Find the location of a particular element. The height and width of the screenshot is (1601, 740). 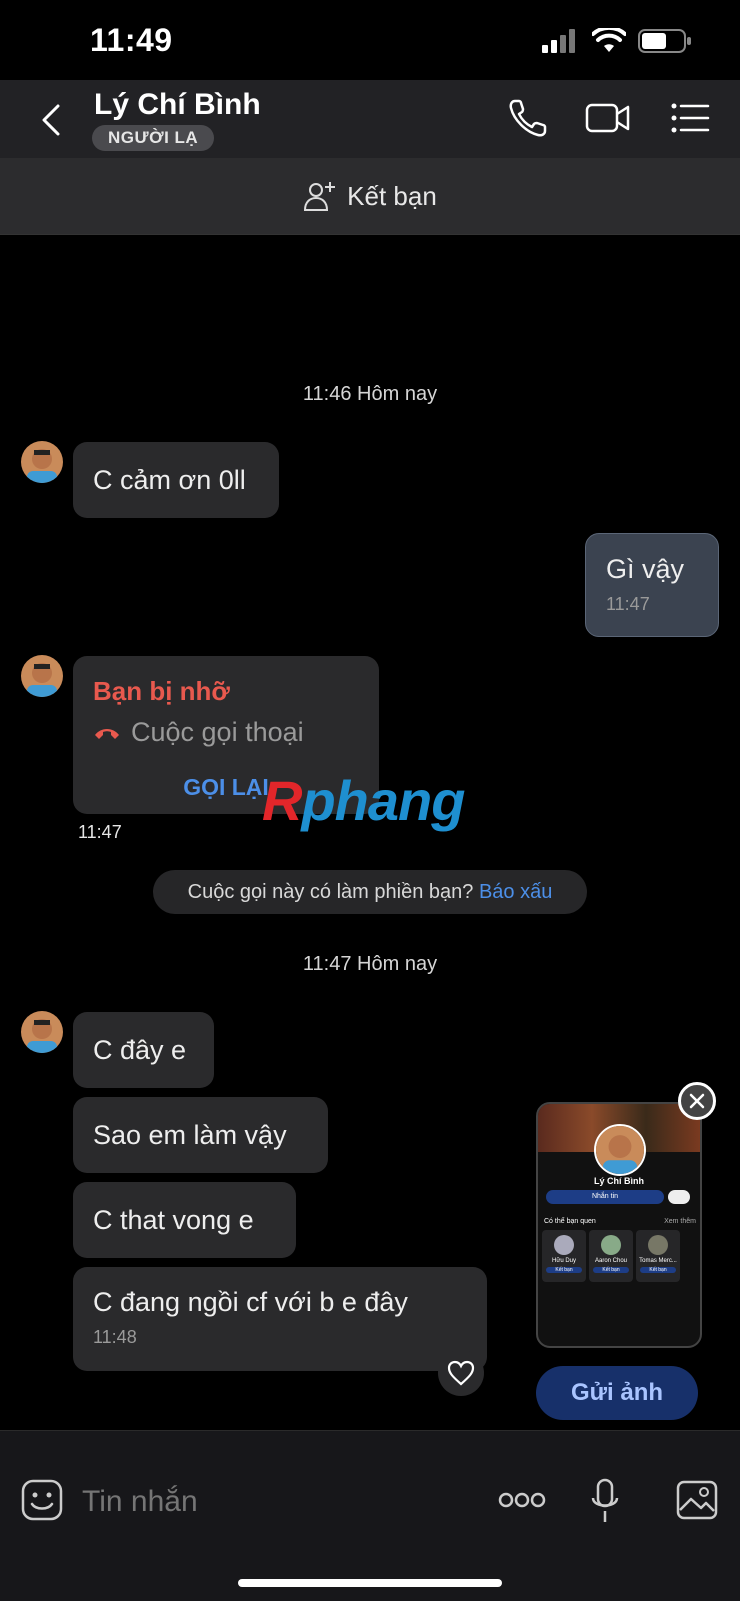

add-friend-bar: Kết bạn is located at coordinates (370, 196).